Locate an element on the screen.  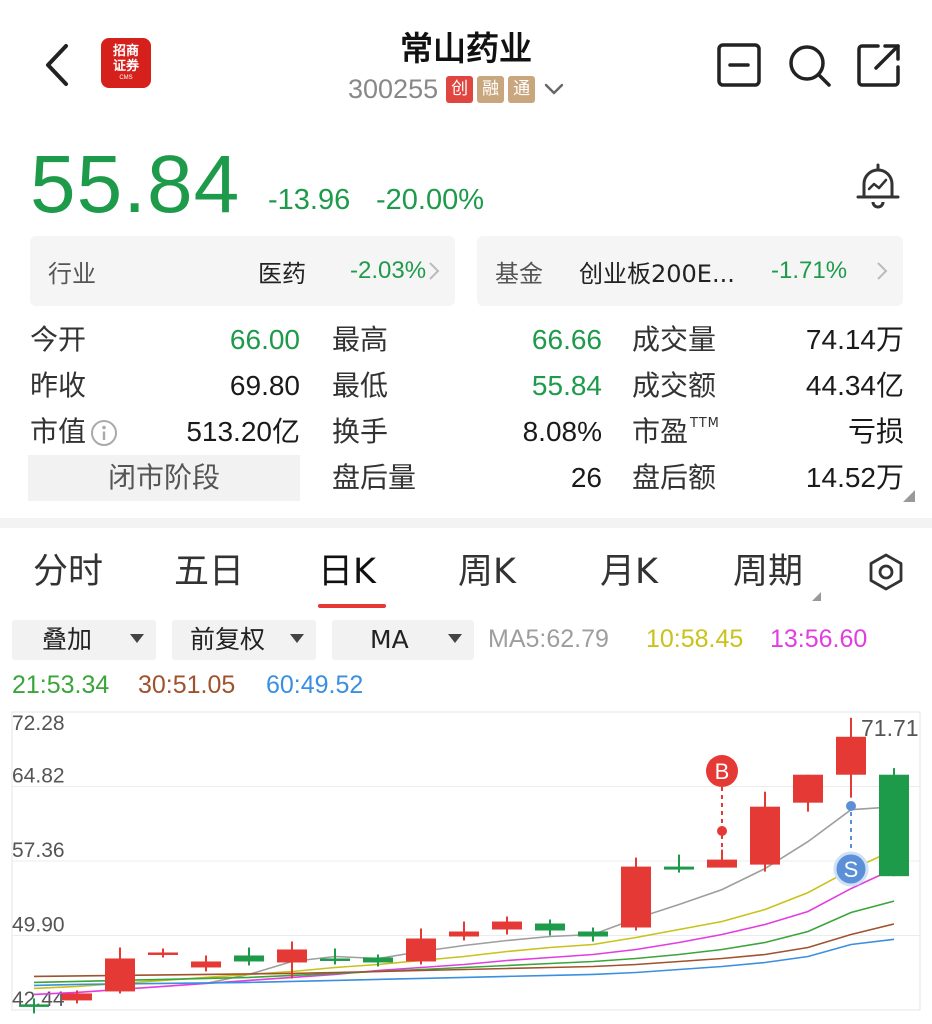
high-value: 66.66 is located at coordinates (566, 339).